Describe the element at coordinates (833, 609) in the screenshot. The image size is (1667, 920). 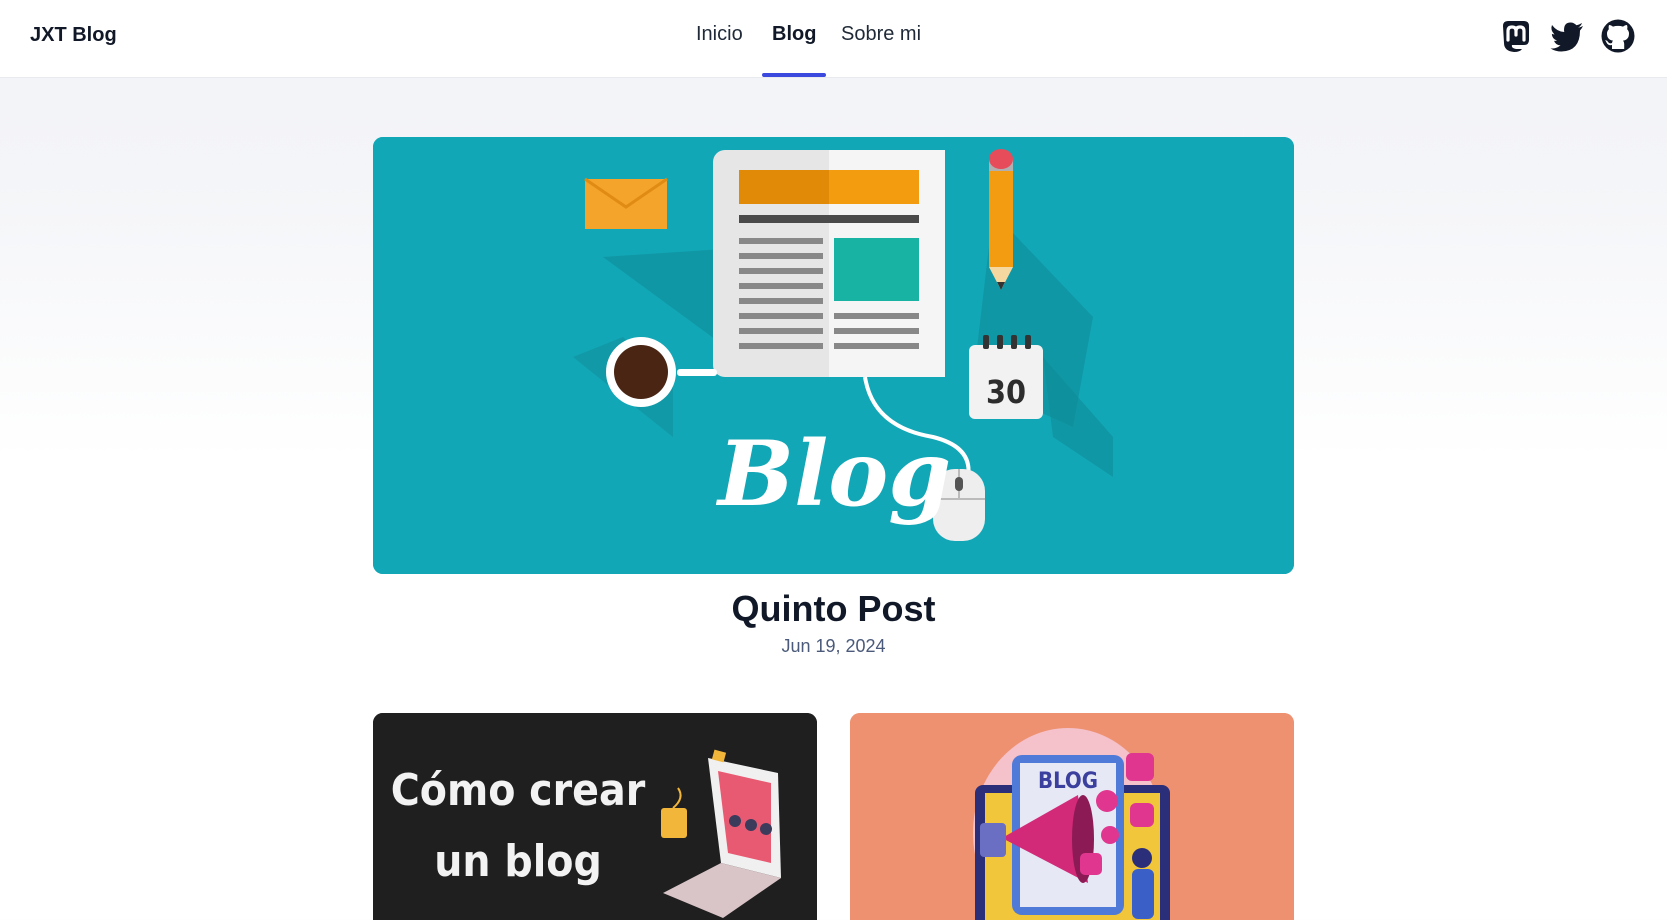
I see `featured-post-title: Quinto Post` at that location.